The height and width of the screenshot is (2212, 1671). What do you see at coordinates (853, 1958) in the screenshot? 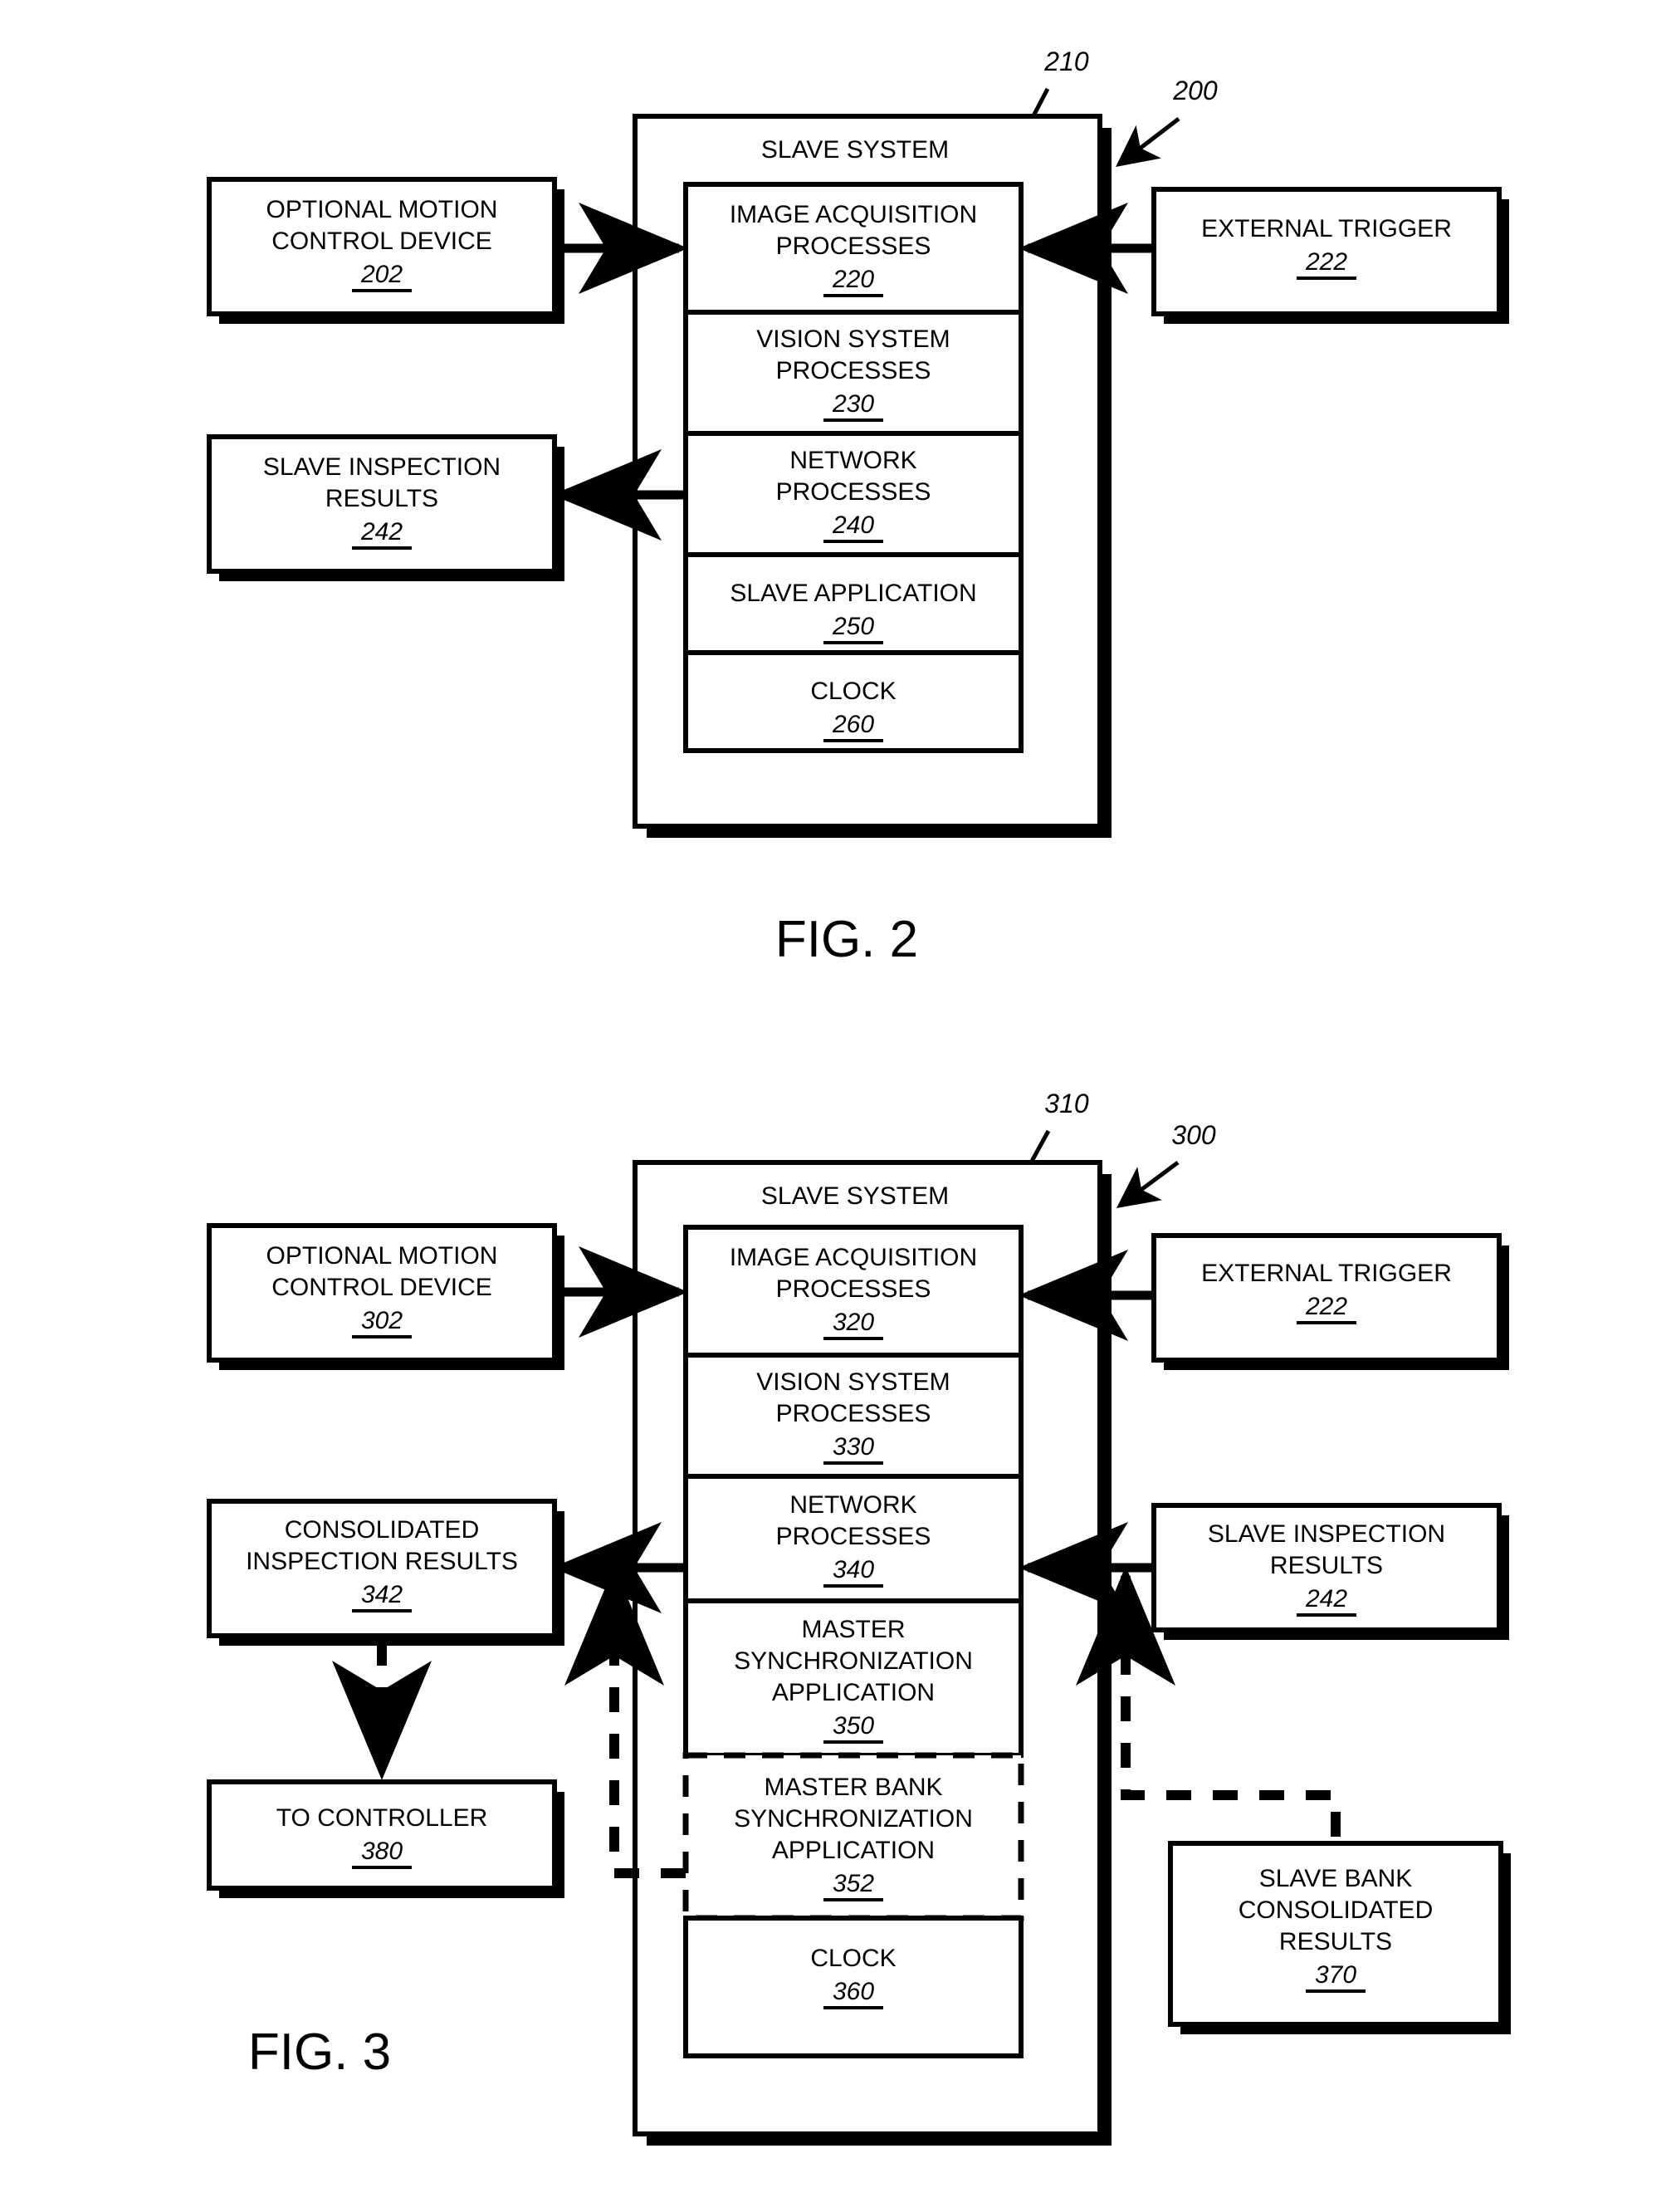
I see `module-clock-f3-line1: CLOCK` at bounding box center [853, 1958].